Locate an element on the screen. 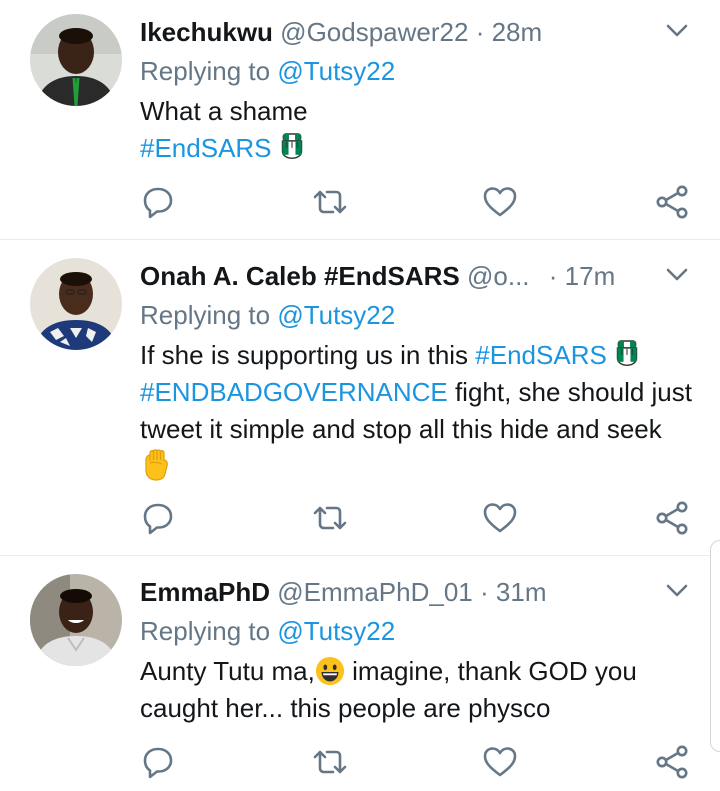 The width and height of the screenshot is (720, 791). display-name: EmmaPhD is located at coordinates (205, 592).